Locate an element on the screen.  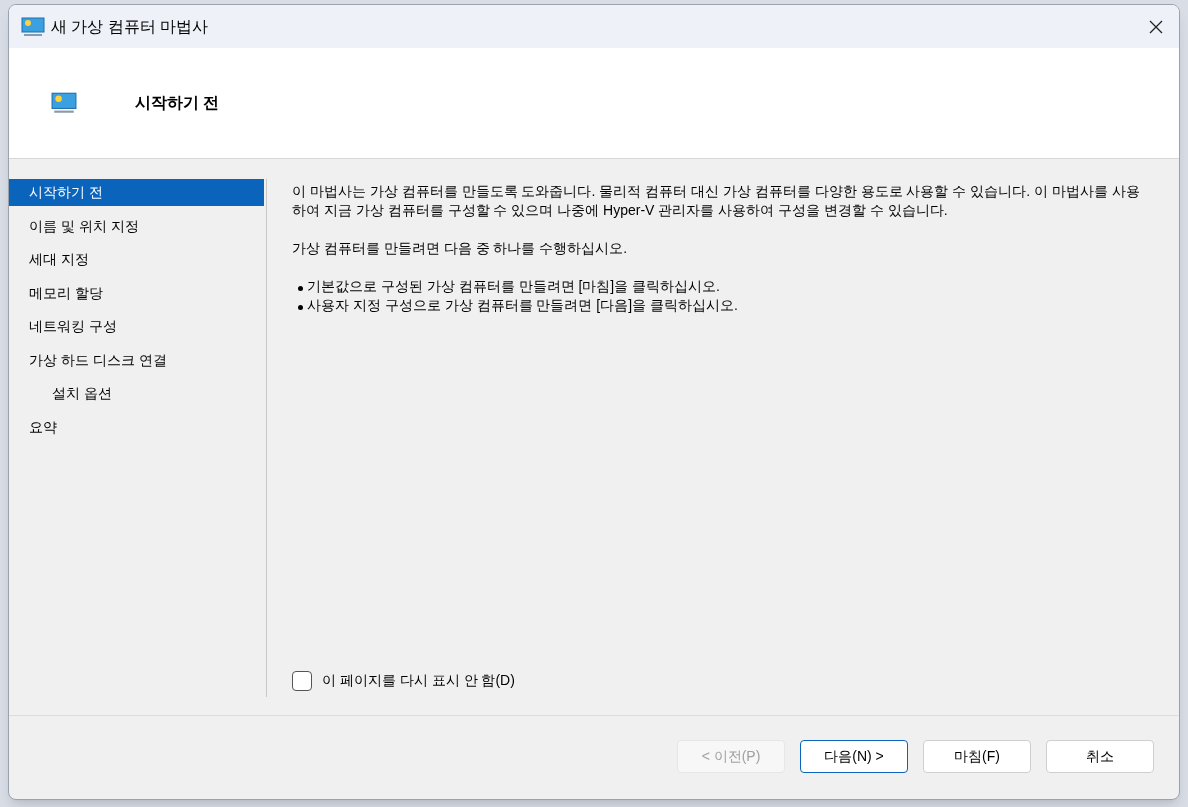
sidebar-item: 시작하기 전 is located at coordinates (136, 192).